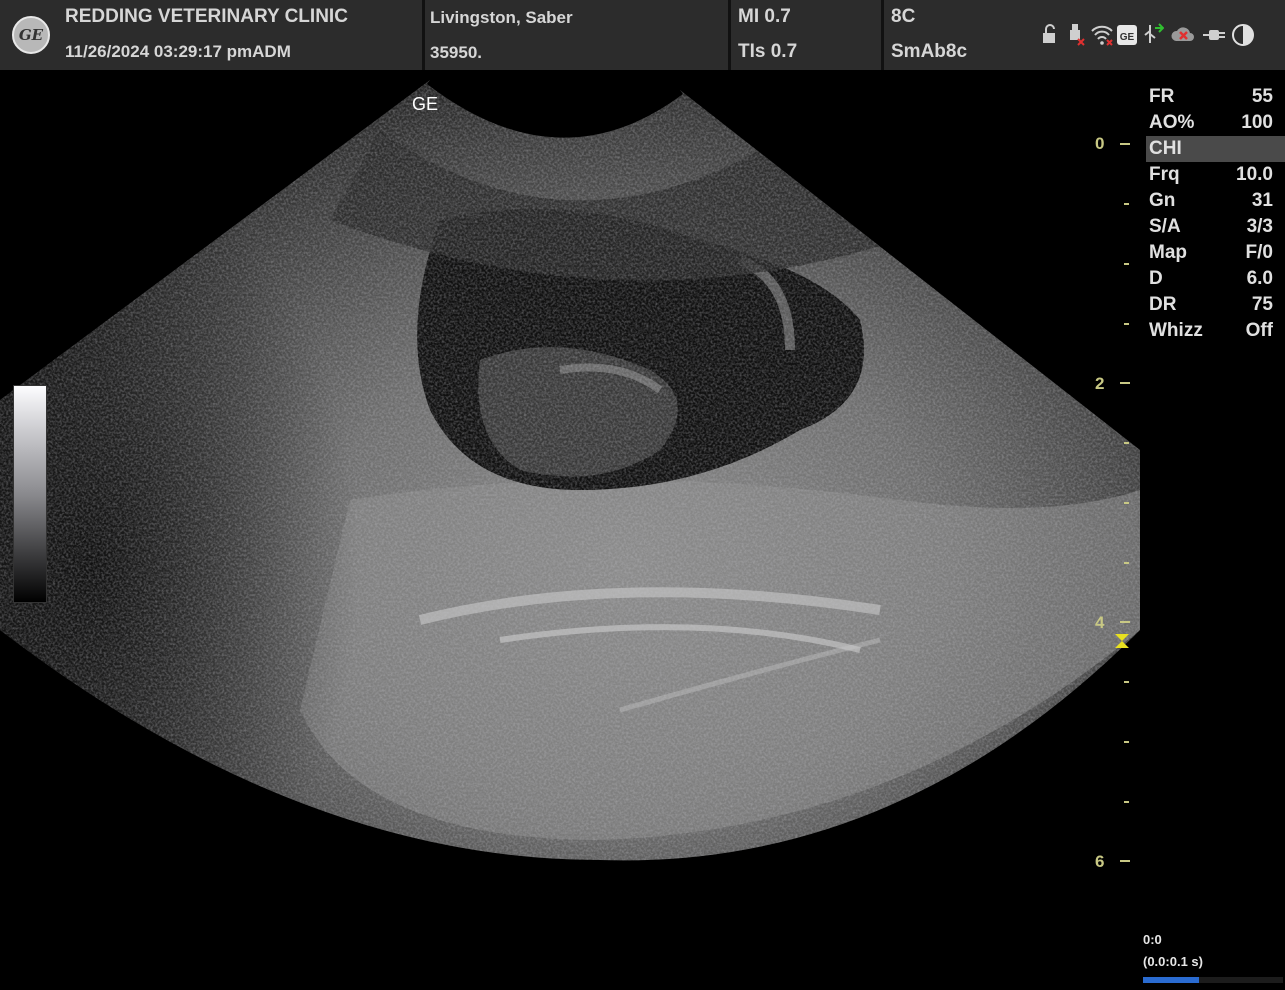 The height and width of the screenshot is (990, 1285). Describe the element at coordinates (764, 16) in the screenshot. I see `mi-value: MI 0.7` at that location.